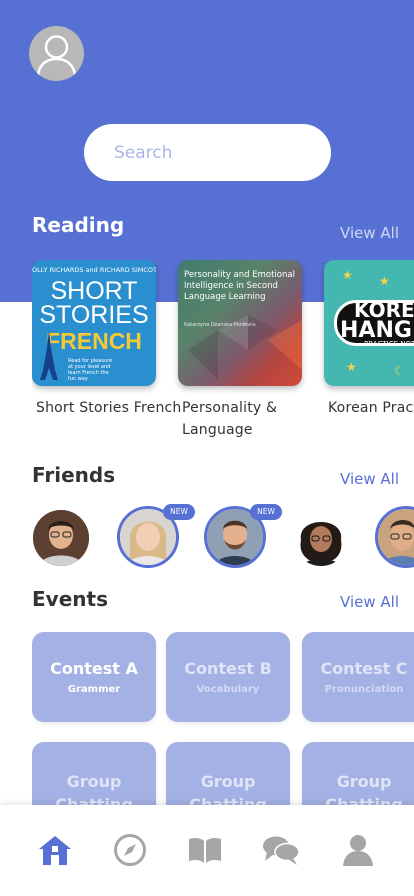  I want to click on moon-icon: ☾, so click(399, 371).